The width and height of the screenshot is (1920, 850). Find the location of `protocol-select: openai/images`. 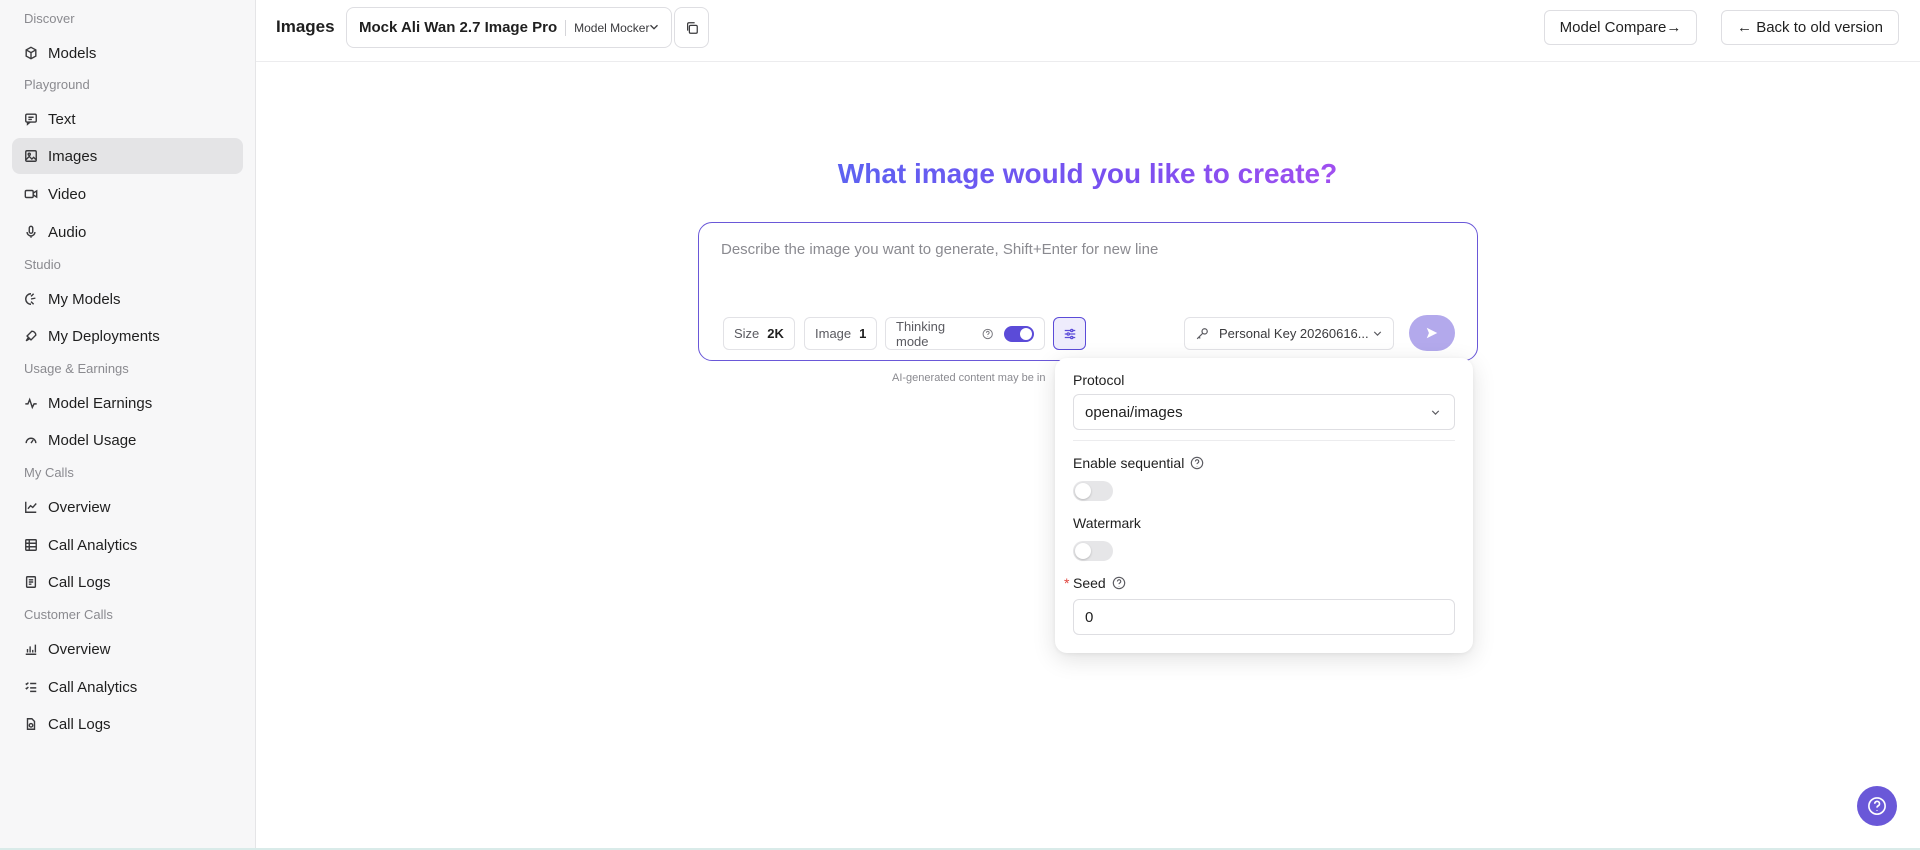

protocol-select: openai/images is located at coordinates (1264, 412).